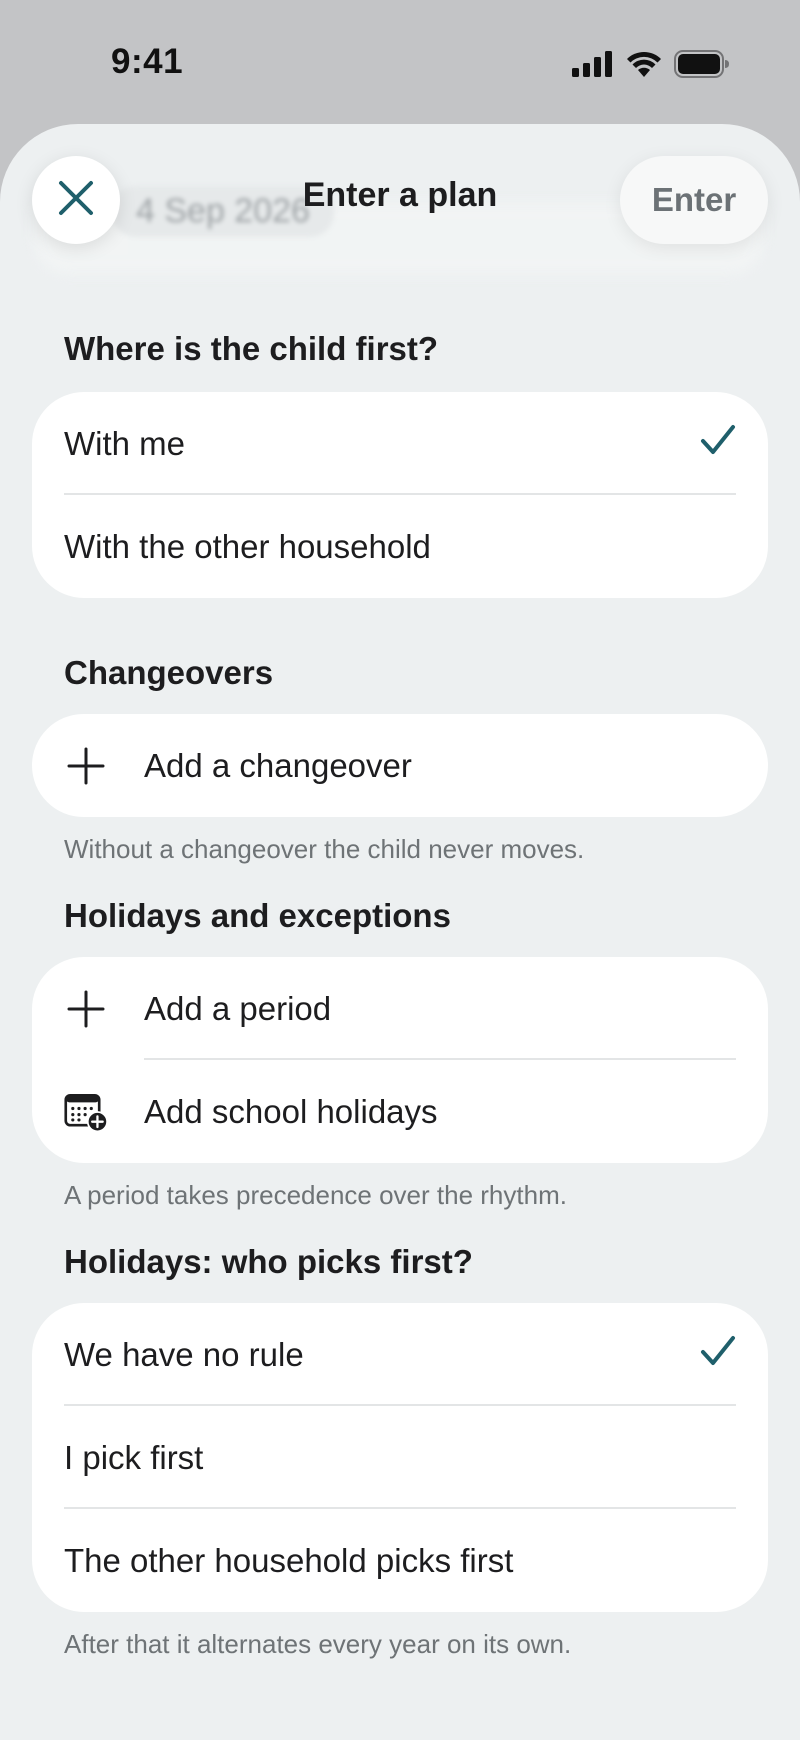 The width and height of the screenshot is (800, 1740). Describe the element at coordinates (694, 200) in the screenshot. I see `enter-button: Enter` at that location.